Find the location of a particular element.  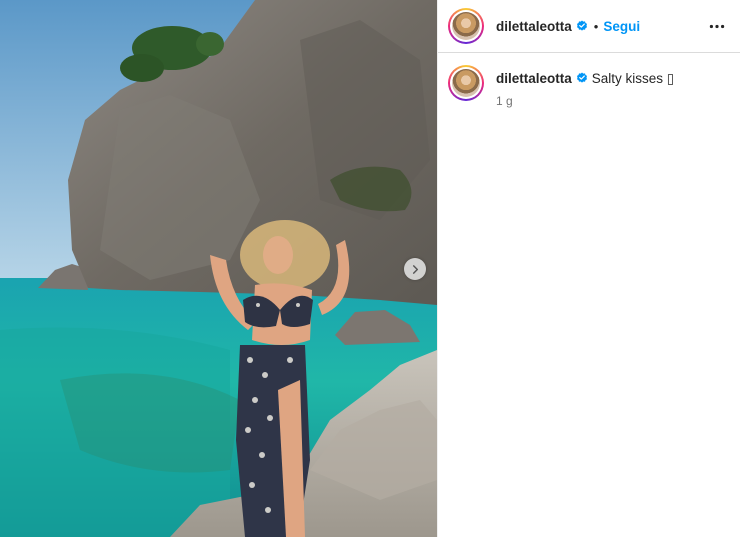

caption-body: dilettaleotta Salty kisses ▯ 1 g is located at coordinates (585, 86).